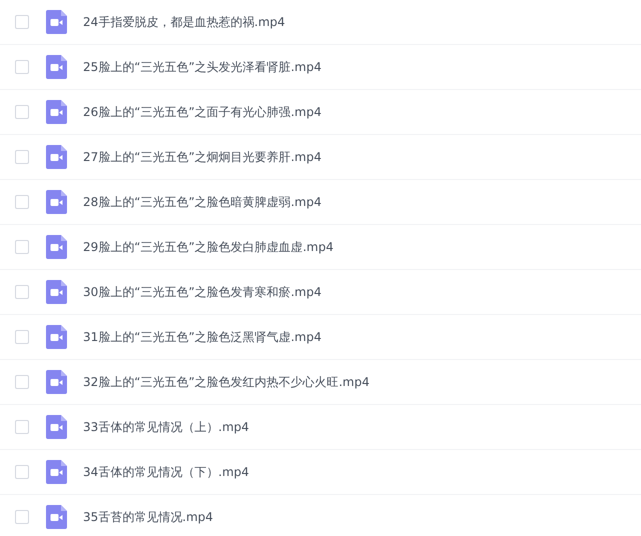 The height and width of the screenshot is (536, 641). Describe the element at coordinates (202, 157) in the screenshot. I see `file-name: 27脸上的“三光五色”之炯炯目光要养肝.mp4` at that location.